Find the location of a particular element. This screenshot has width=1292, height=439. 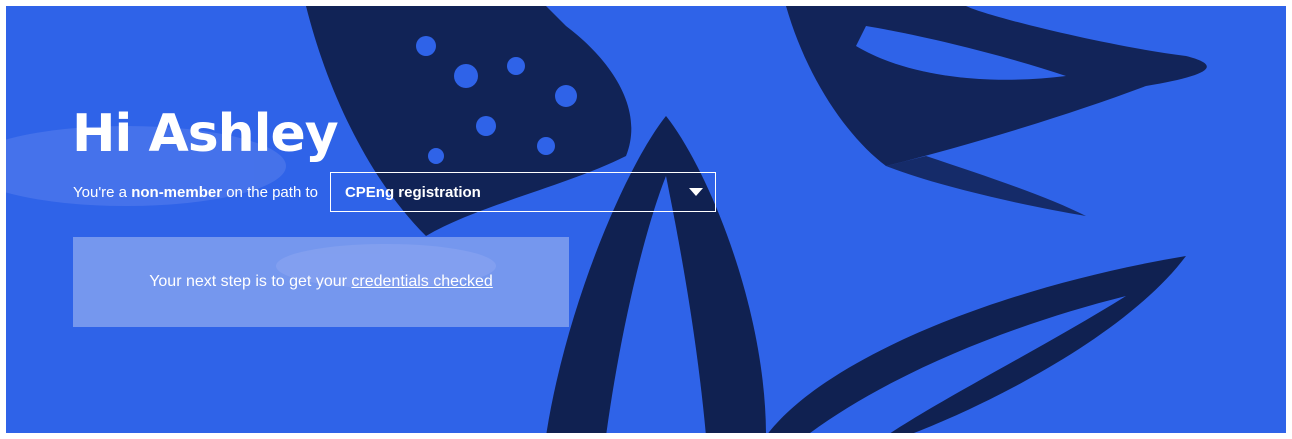

caret-down-icon is located at coordinates (695, 192).